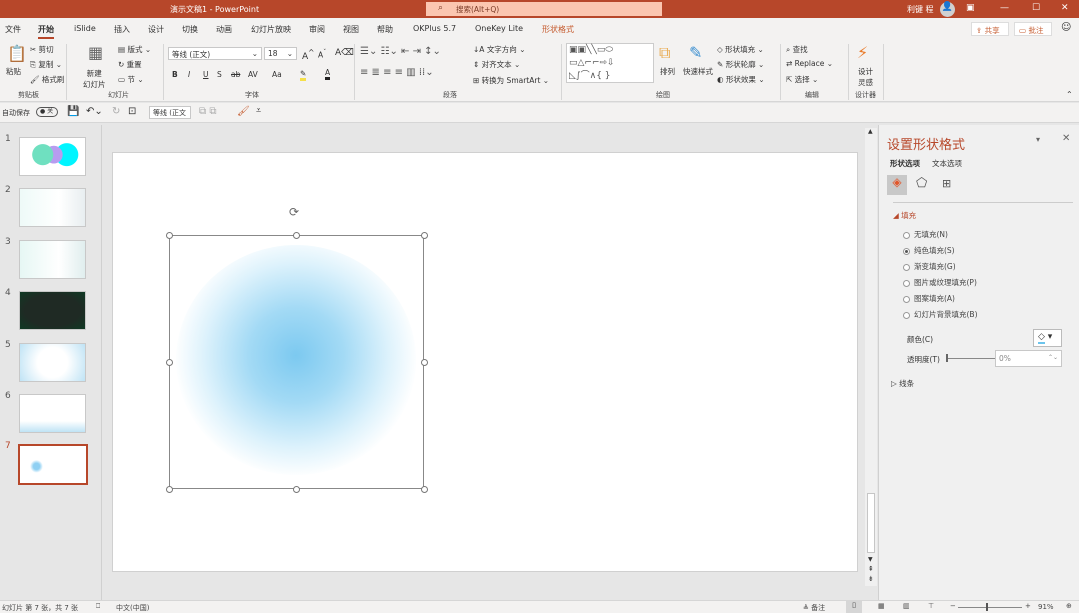 This screenshot has width=1079, height=613. I want to click on next-slide-icon: ⇟, so click(871, 579).